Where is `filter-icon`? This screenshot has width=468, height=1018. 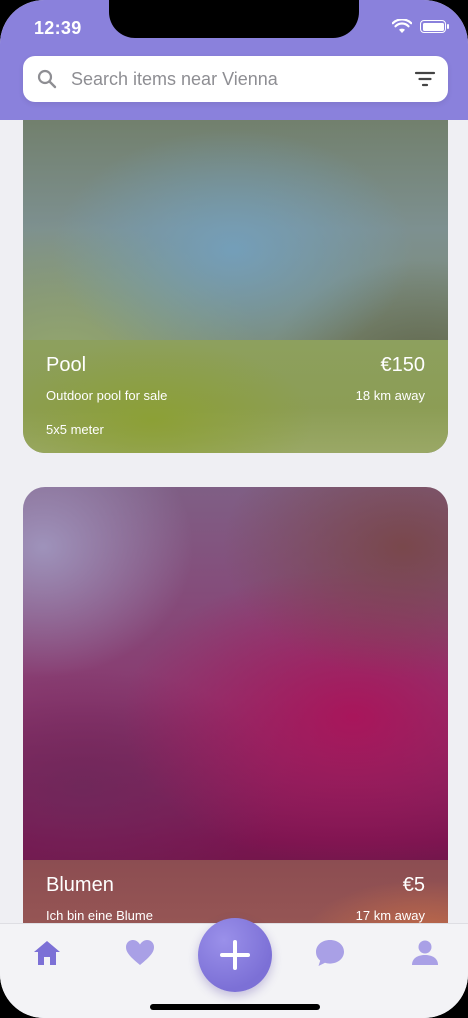
filter-icon is located at coordinates (425, 79).